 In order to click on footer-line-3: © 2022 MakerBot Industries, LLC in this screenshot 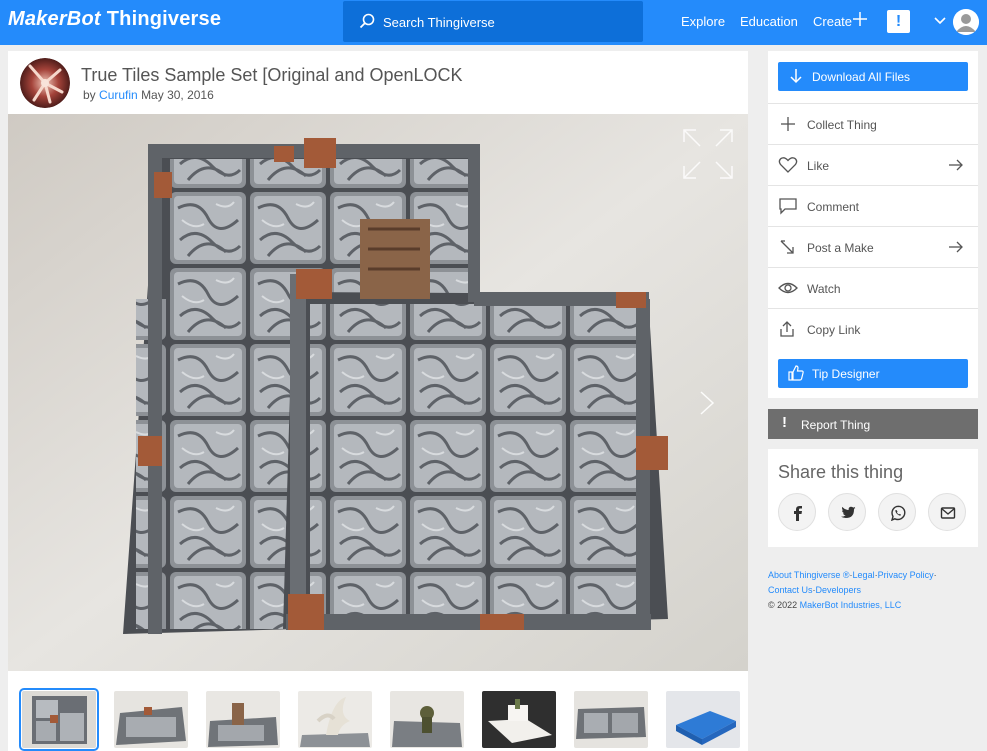, I will do `click(875, 605)`.